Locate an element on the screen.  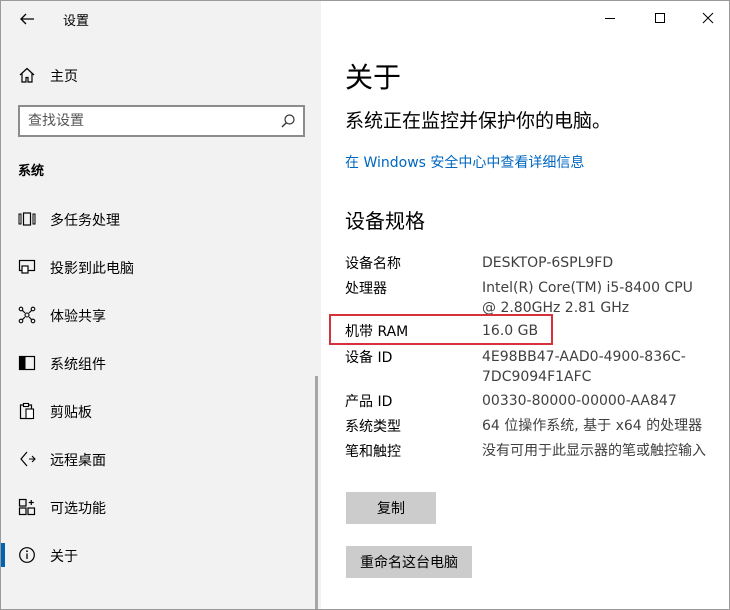
search-input is located at coordinates (148, 121).